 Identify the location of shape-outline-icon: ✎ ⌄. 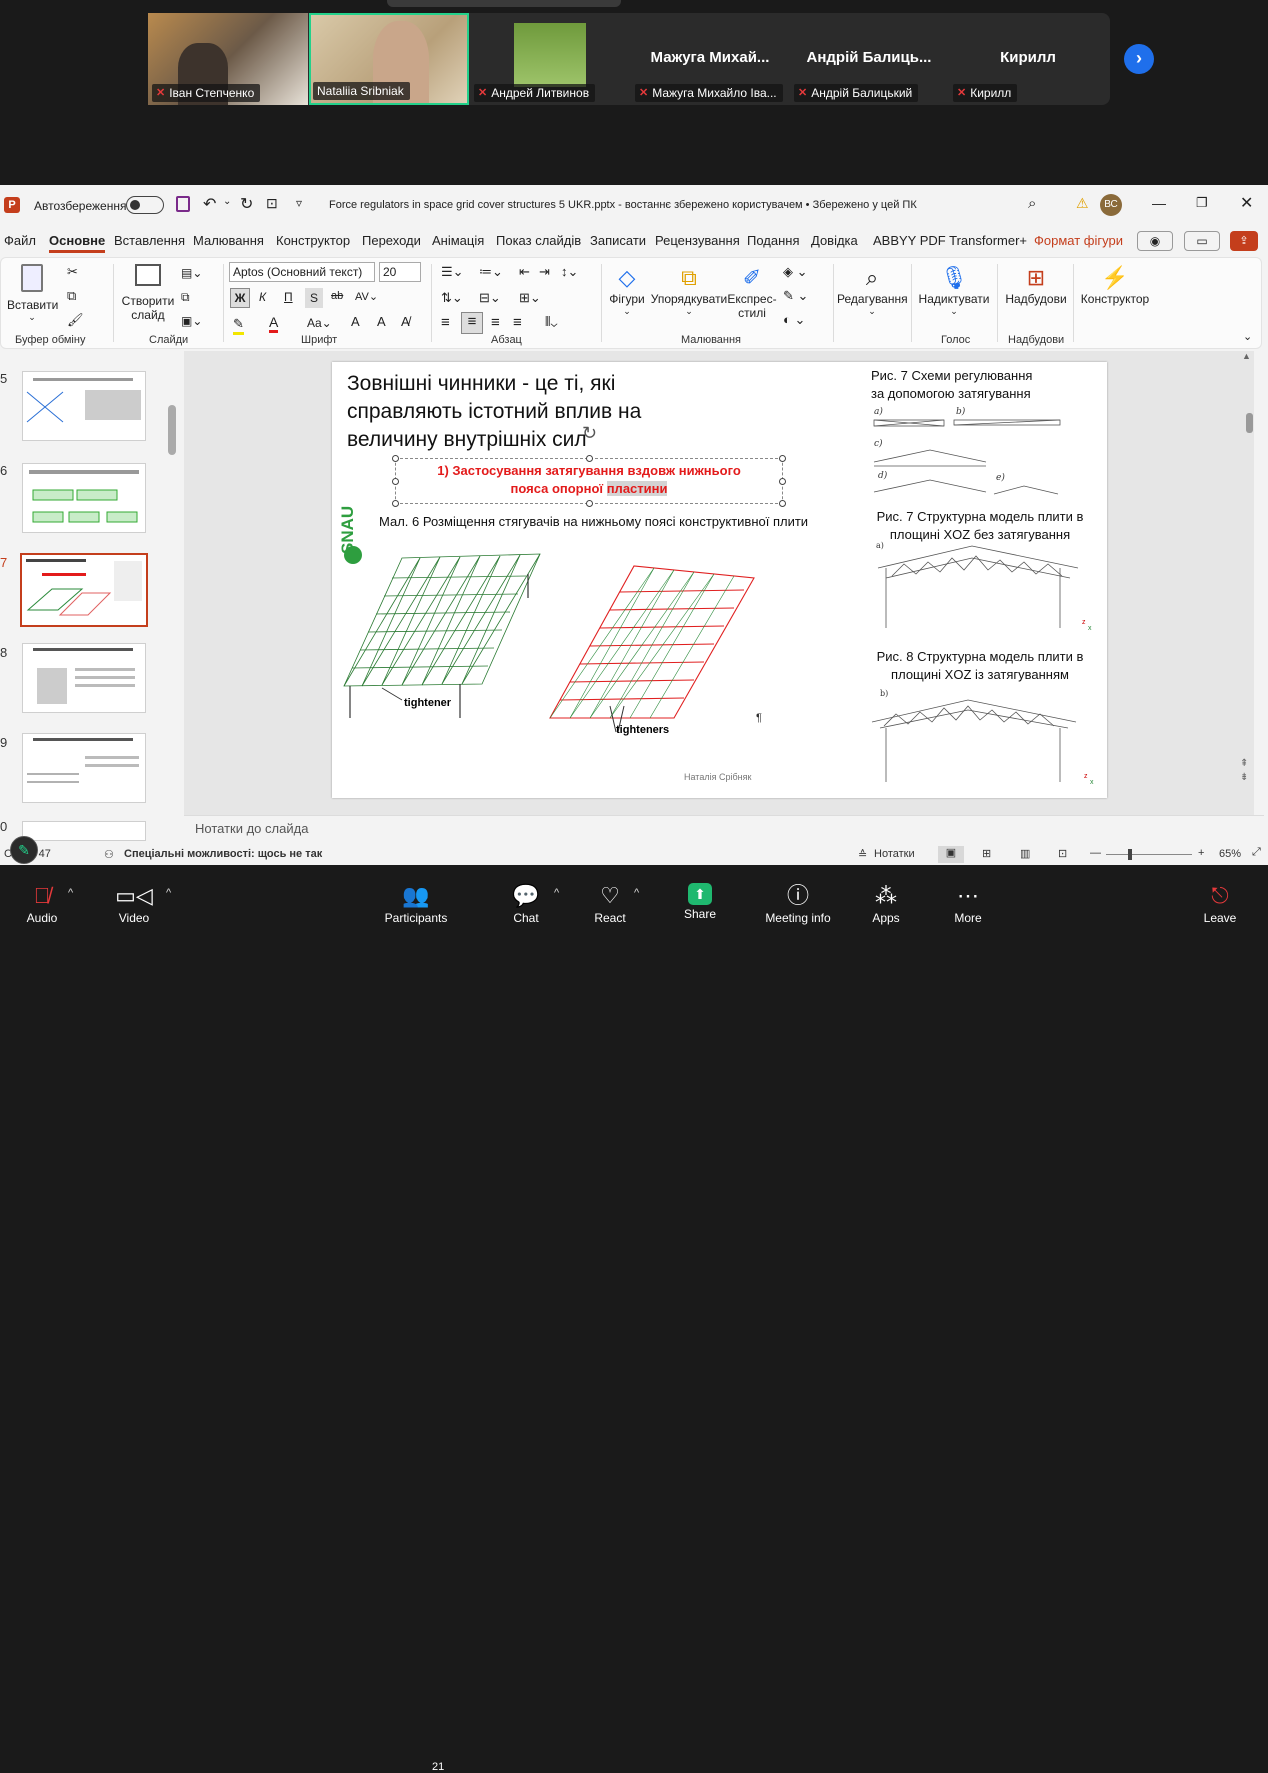
(795, 296).